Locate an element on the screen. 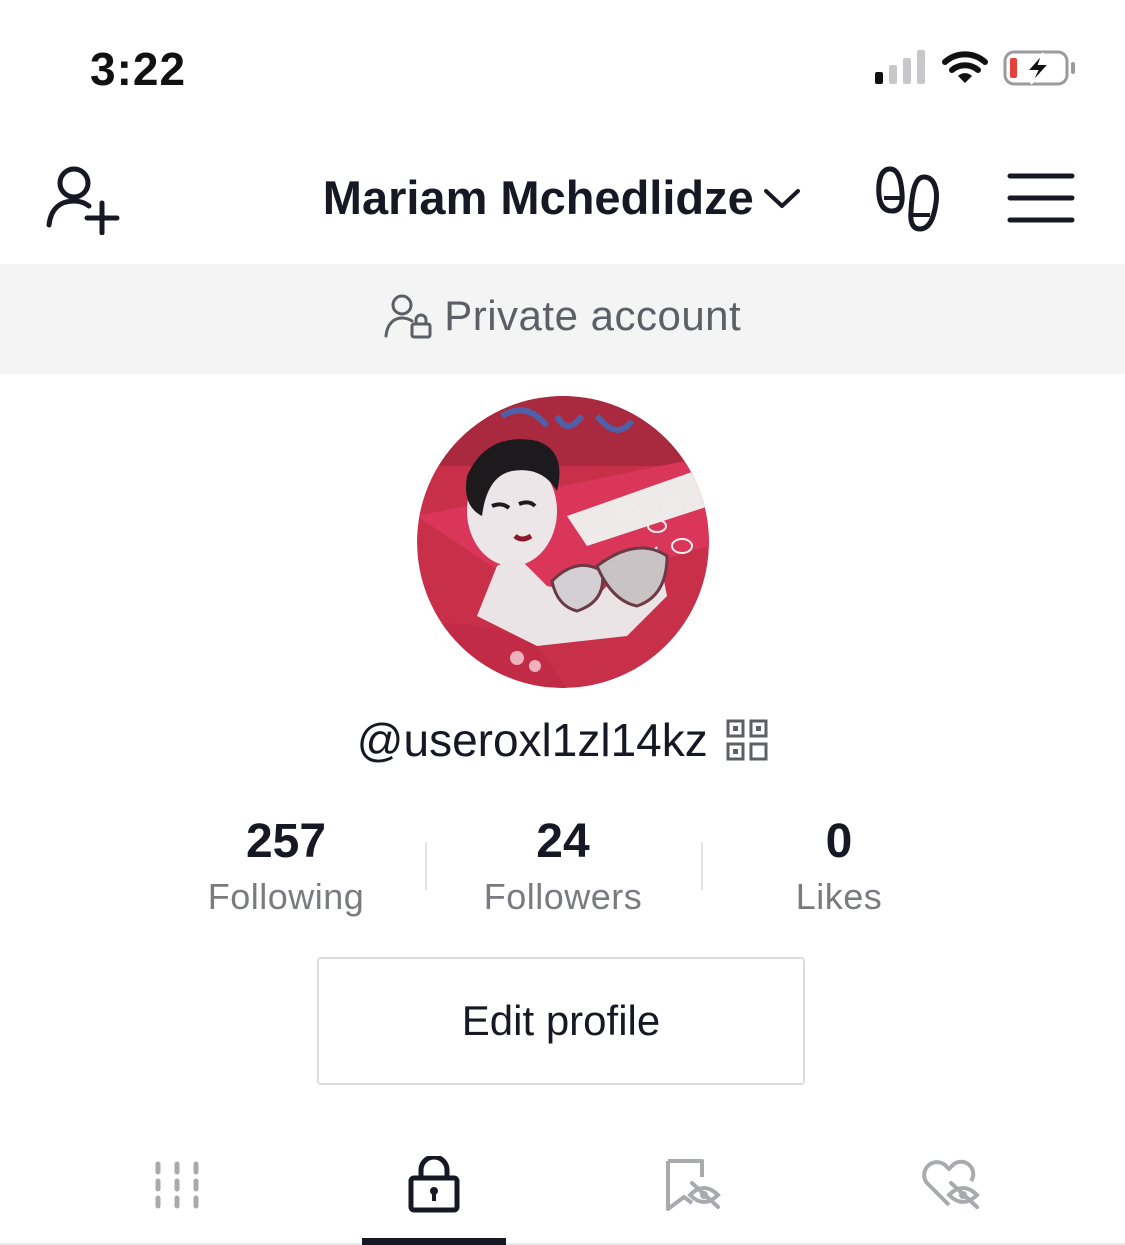  stat-followers: 24 Followers is located at coordinates (563, 865).